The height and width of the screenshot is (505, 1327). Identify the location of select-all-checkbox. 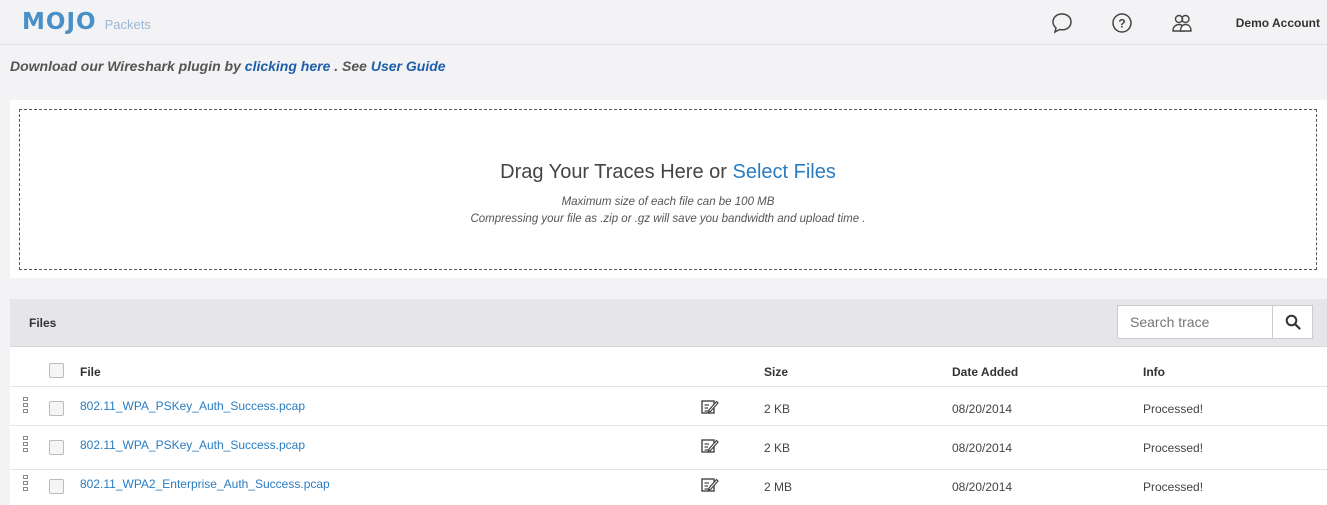
(56, 370).